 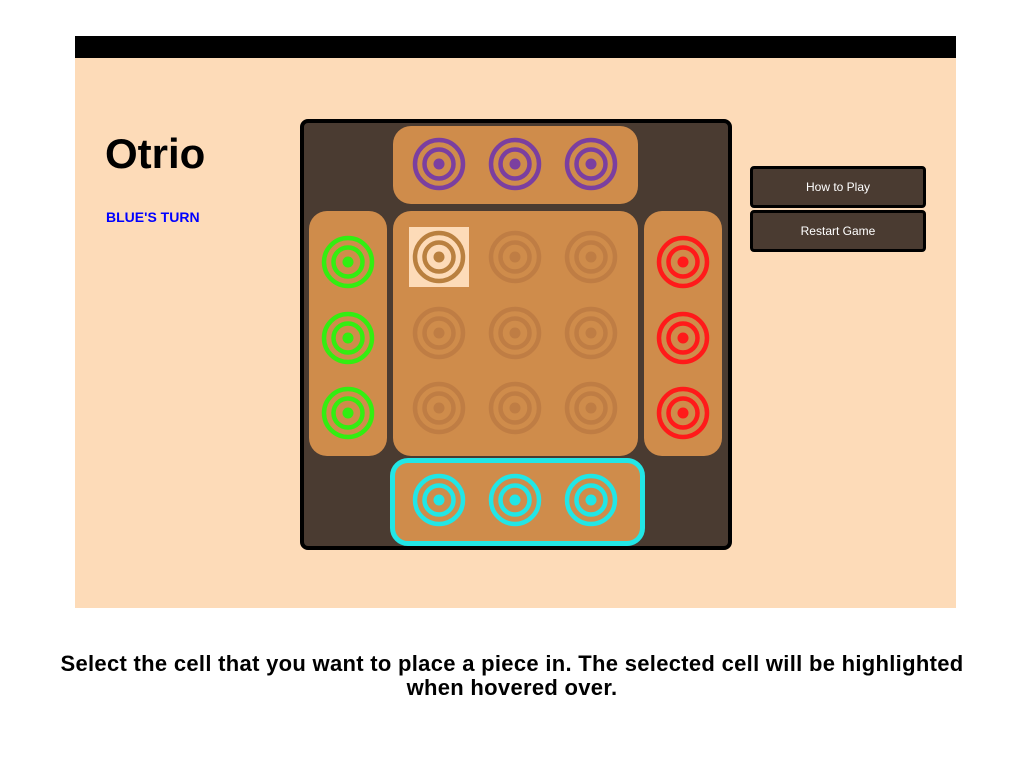 I want to click on restart-game-button: Restart Game, so click(x=838, y=231).